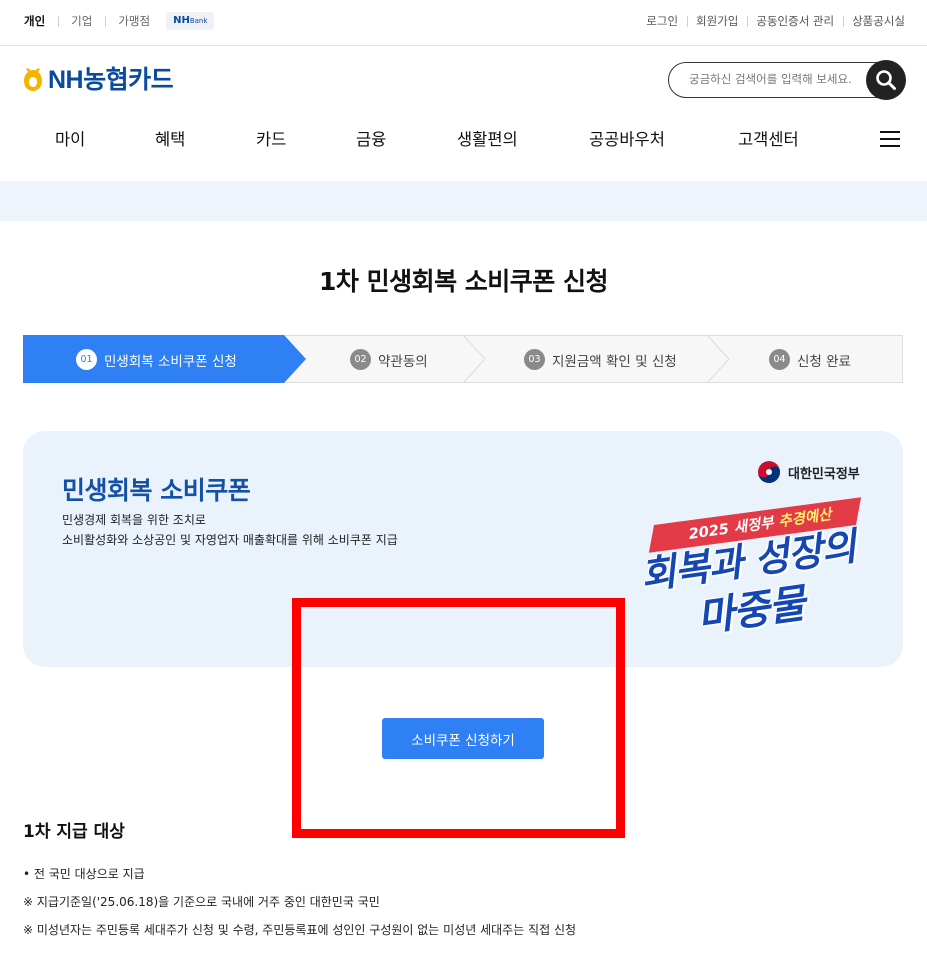 The image size is (927, 965). Describe the element at coordinates (81, 21) in the screenshot. I see `segment-corporate: 기업` at that location.